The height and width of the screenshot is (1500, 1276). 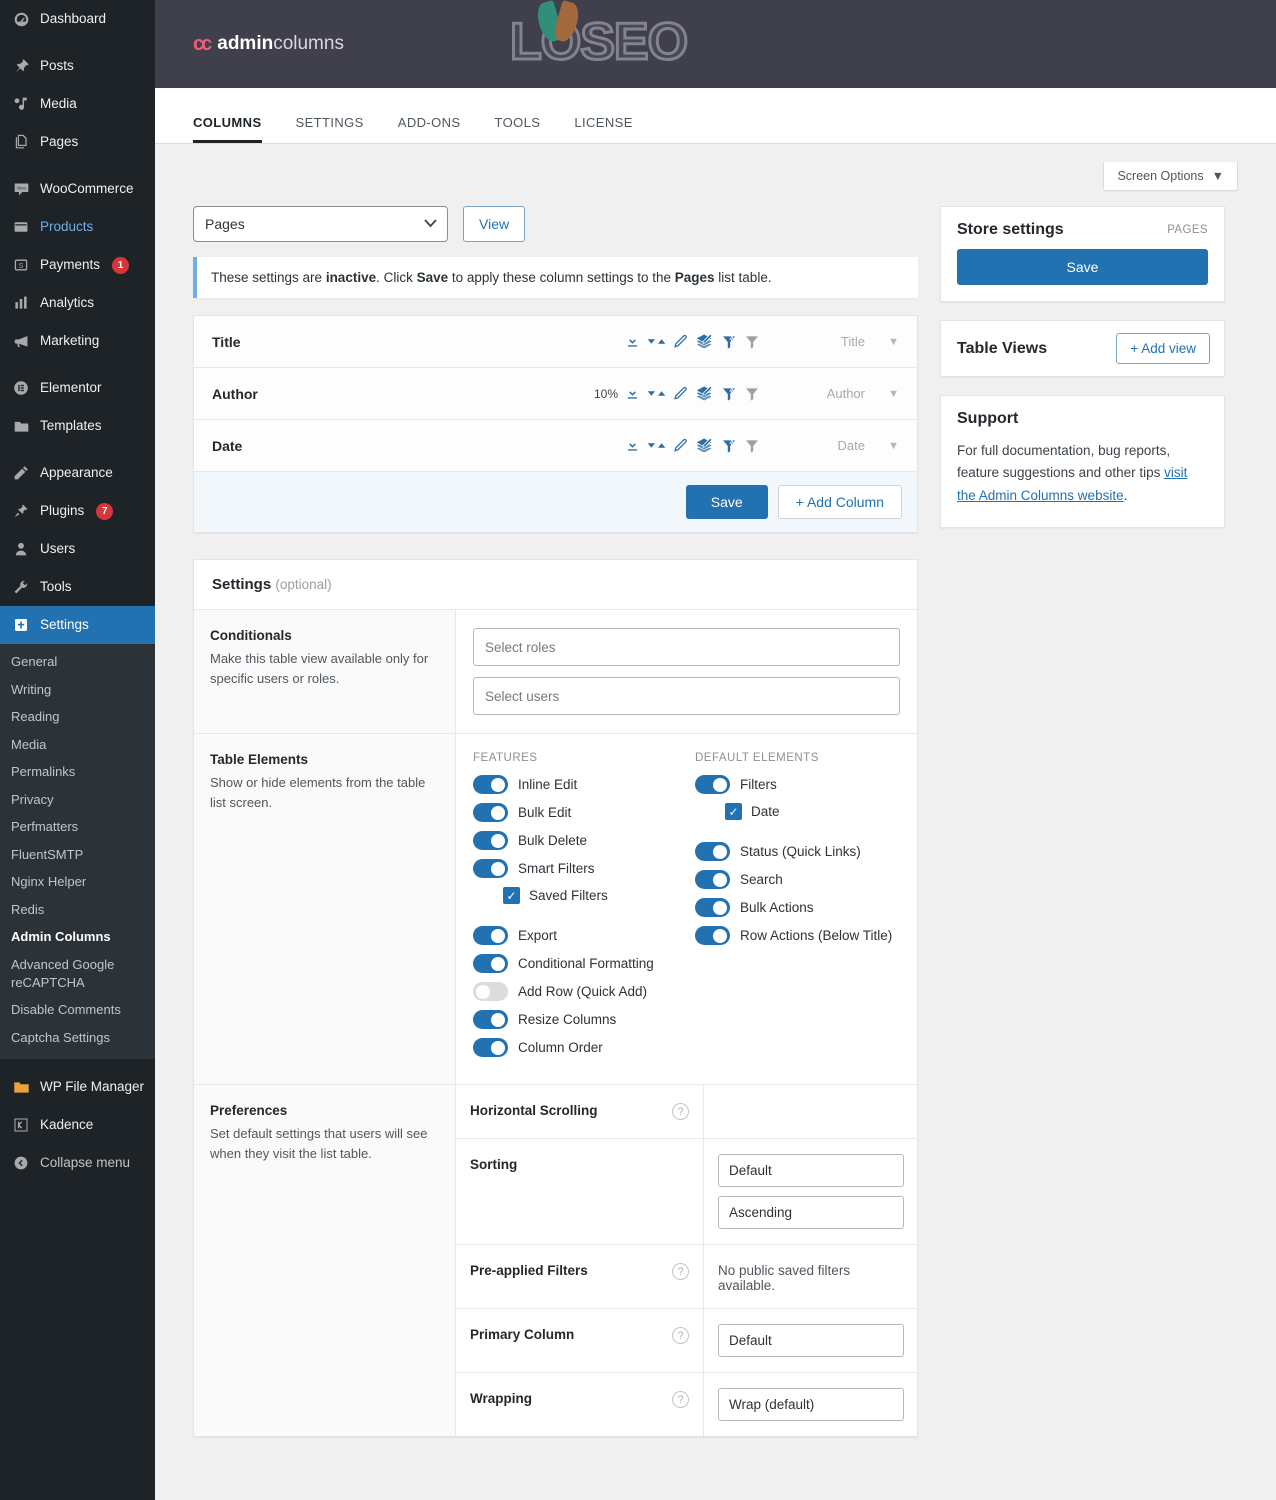 What do you see at coordinates (77, 717) in the screenshot?
I see `submenu-item-reading: Reading` at bounding box center [77, 717].